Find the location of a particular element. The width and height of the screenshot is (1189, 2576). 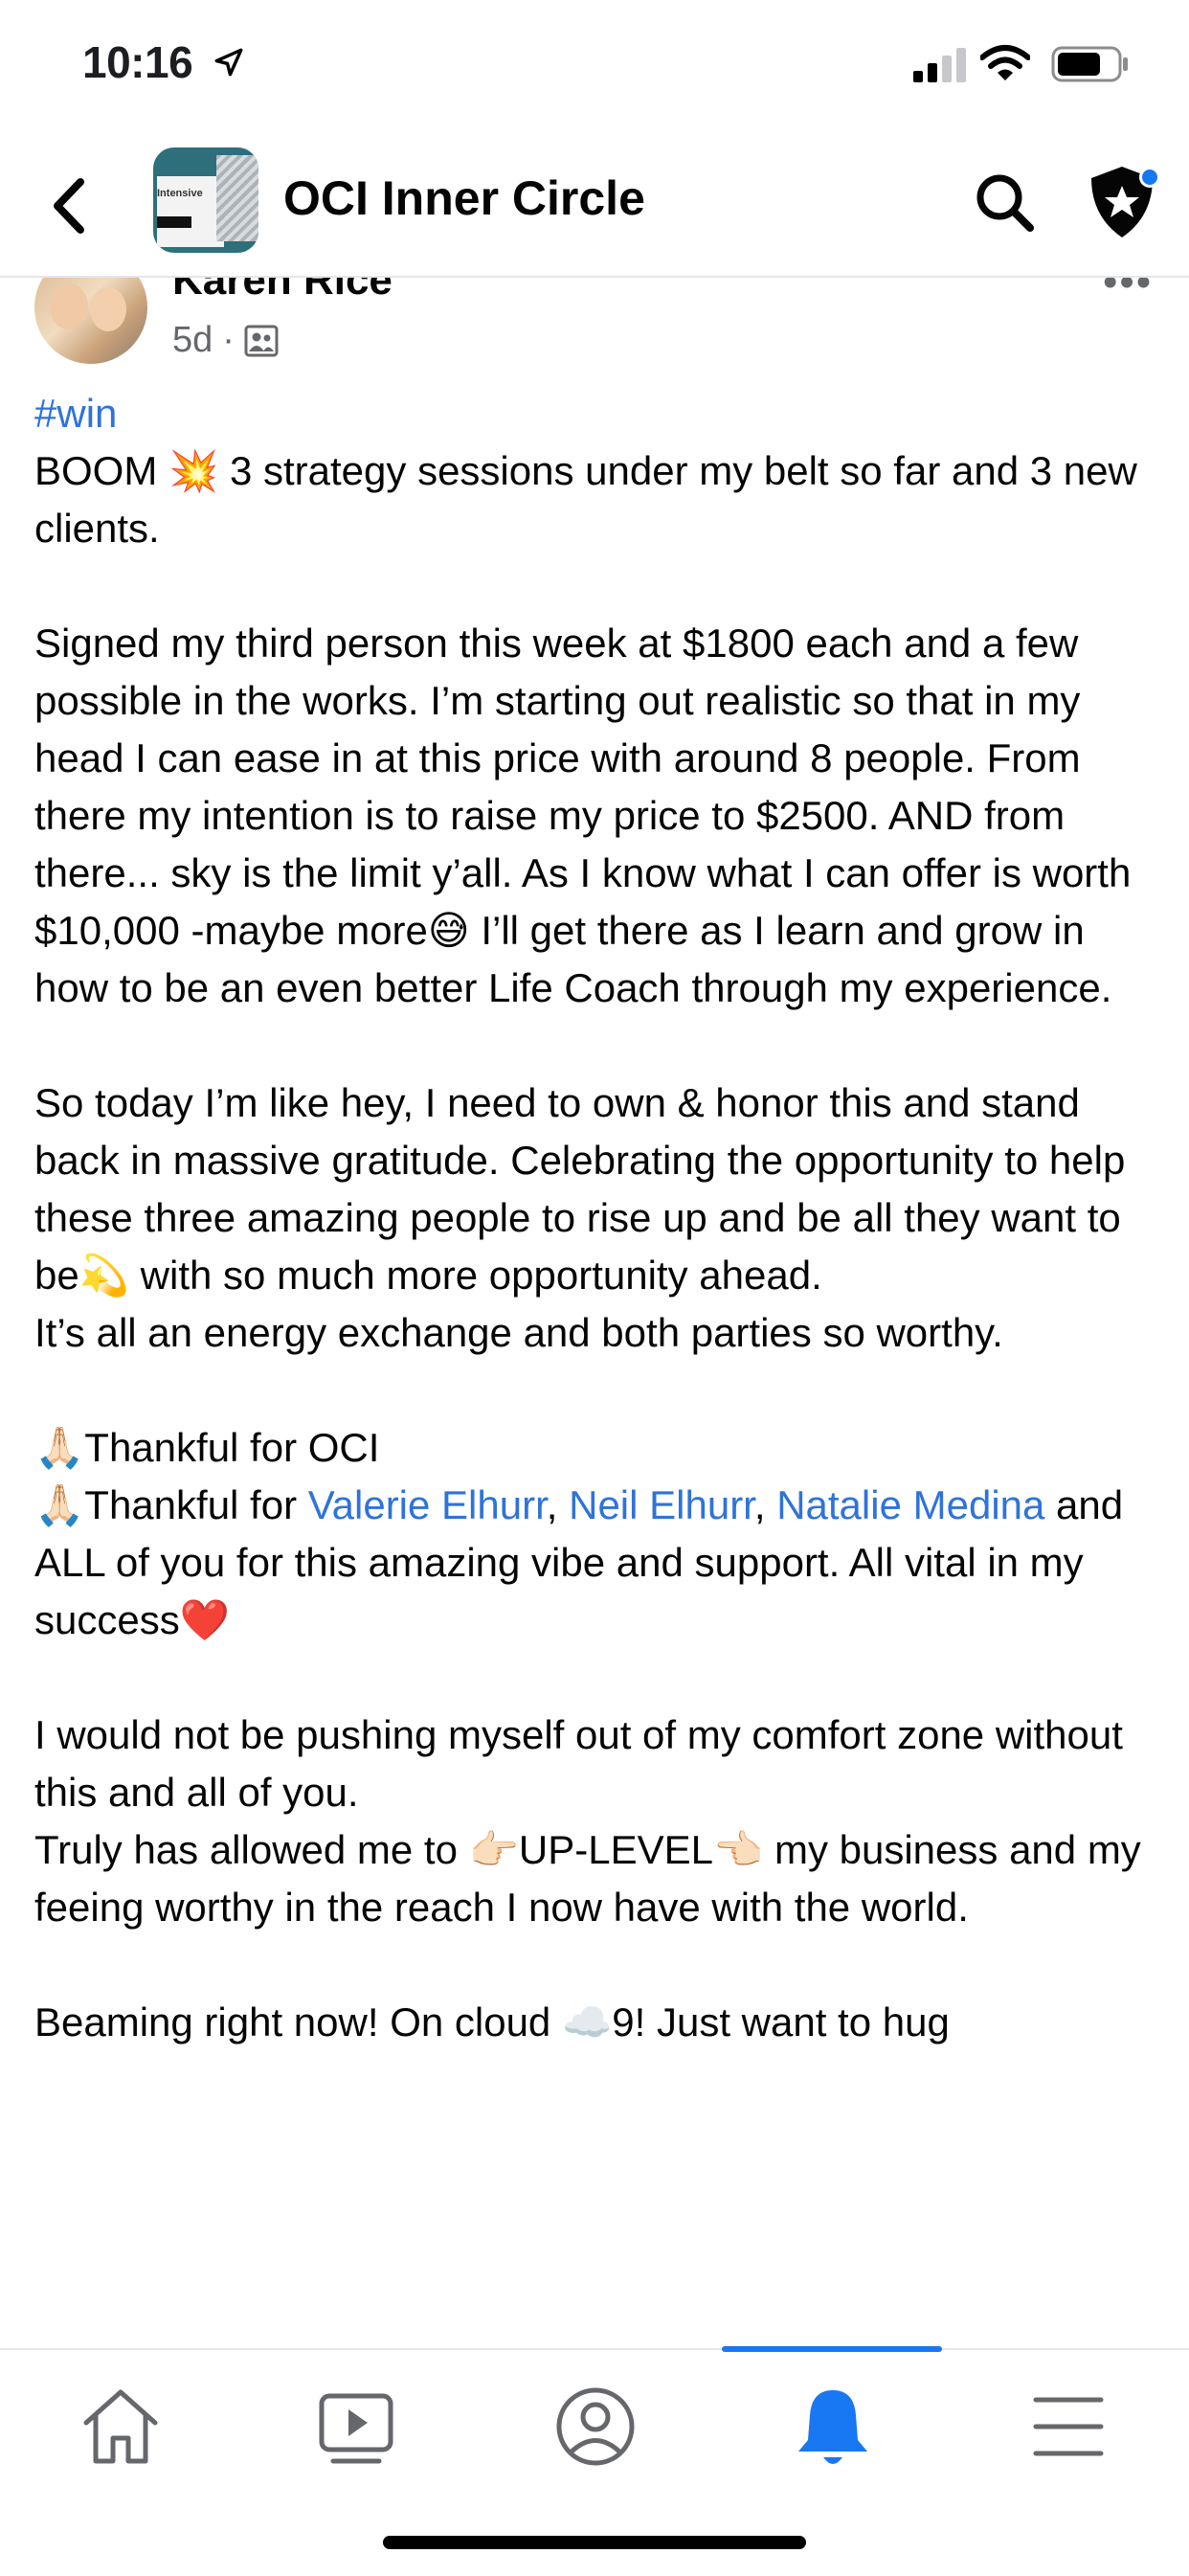

search-icon is located at coordinates (1005, 203).